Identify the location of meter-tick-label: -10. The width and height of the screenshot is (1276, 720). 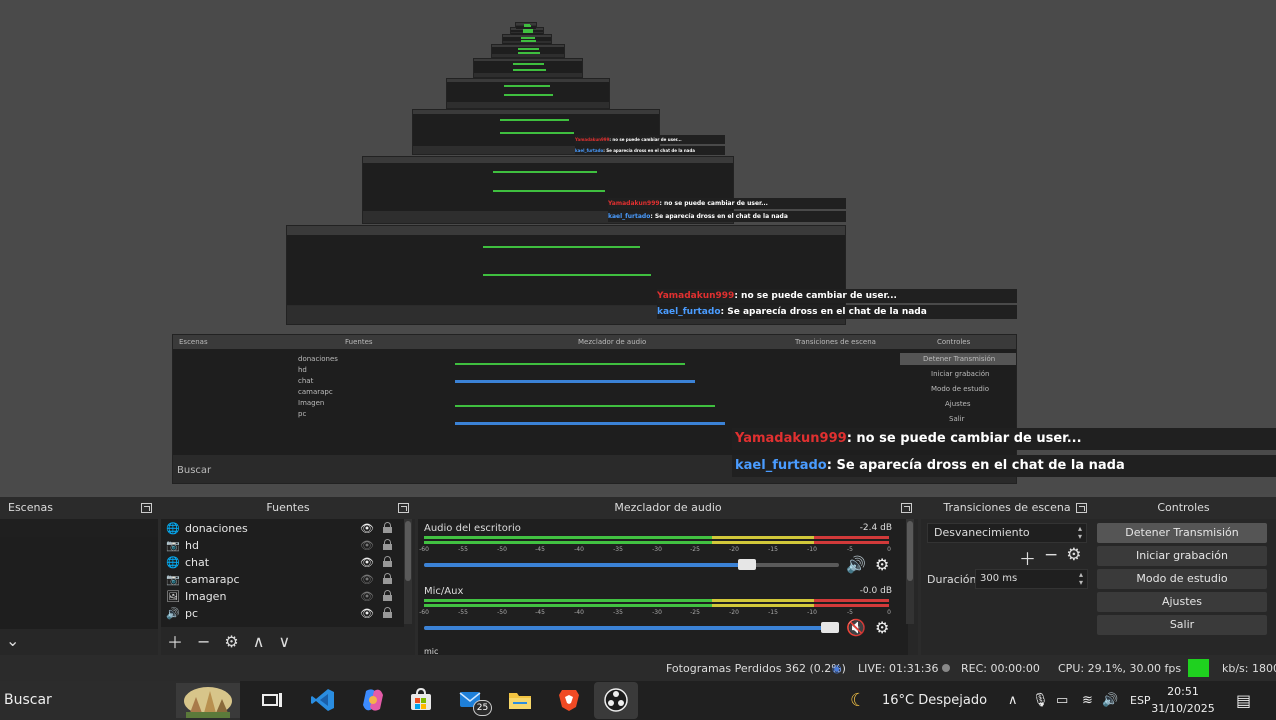
(812, 612).